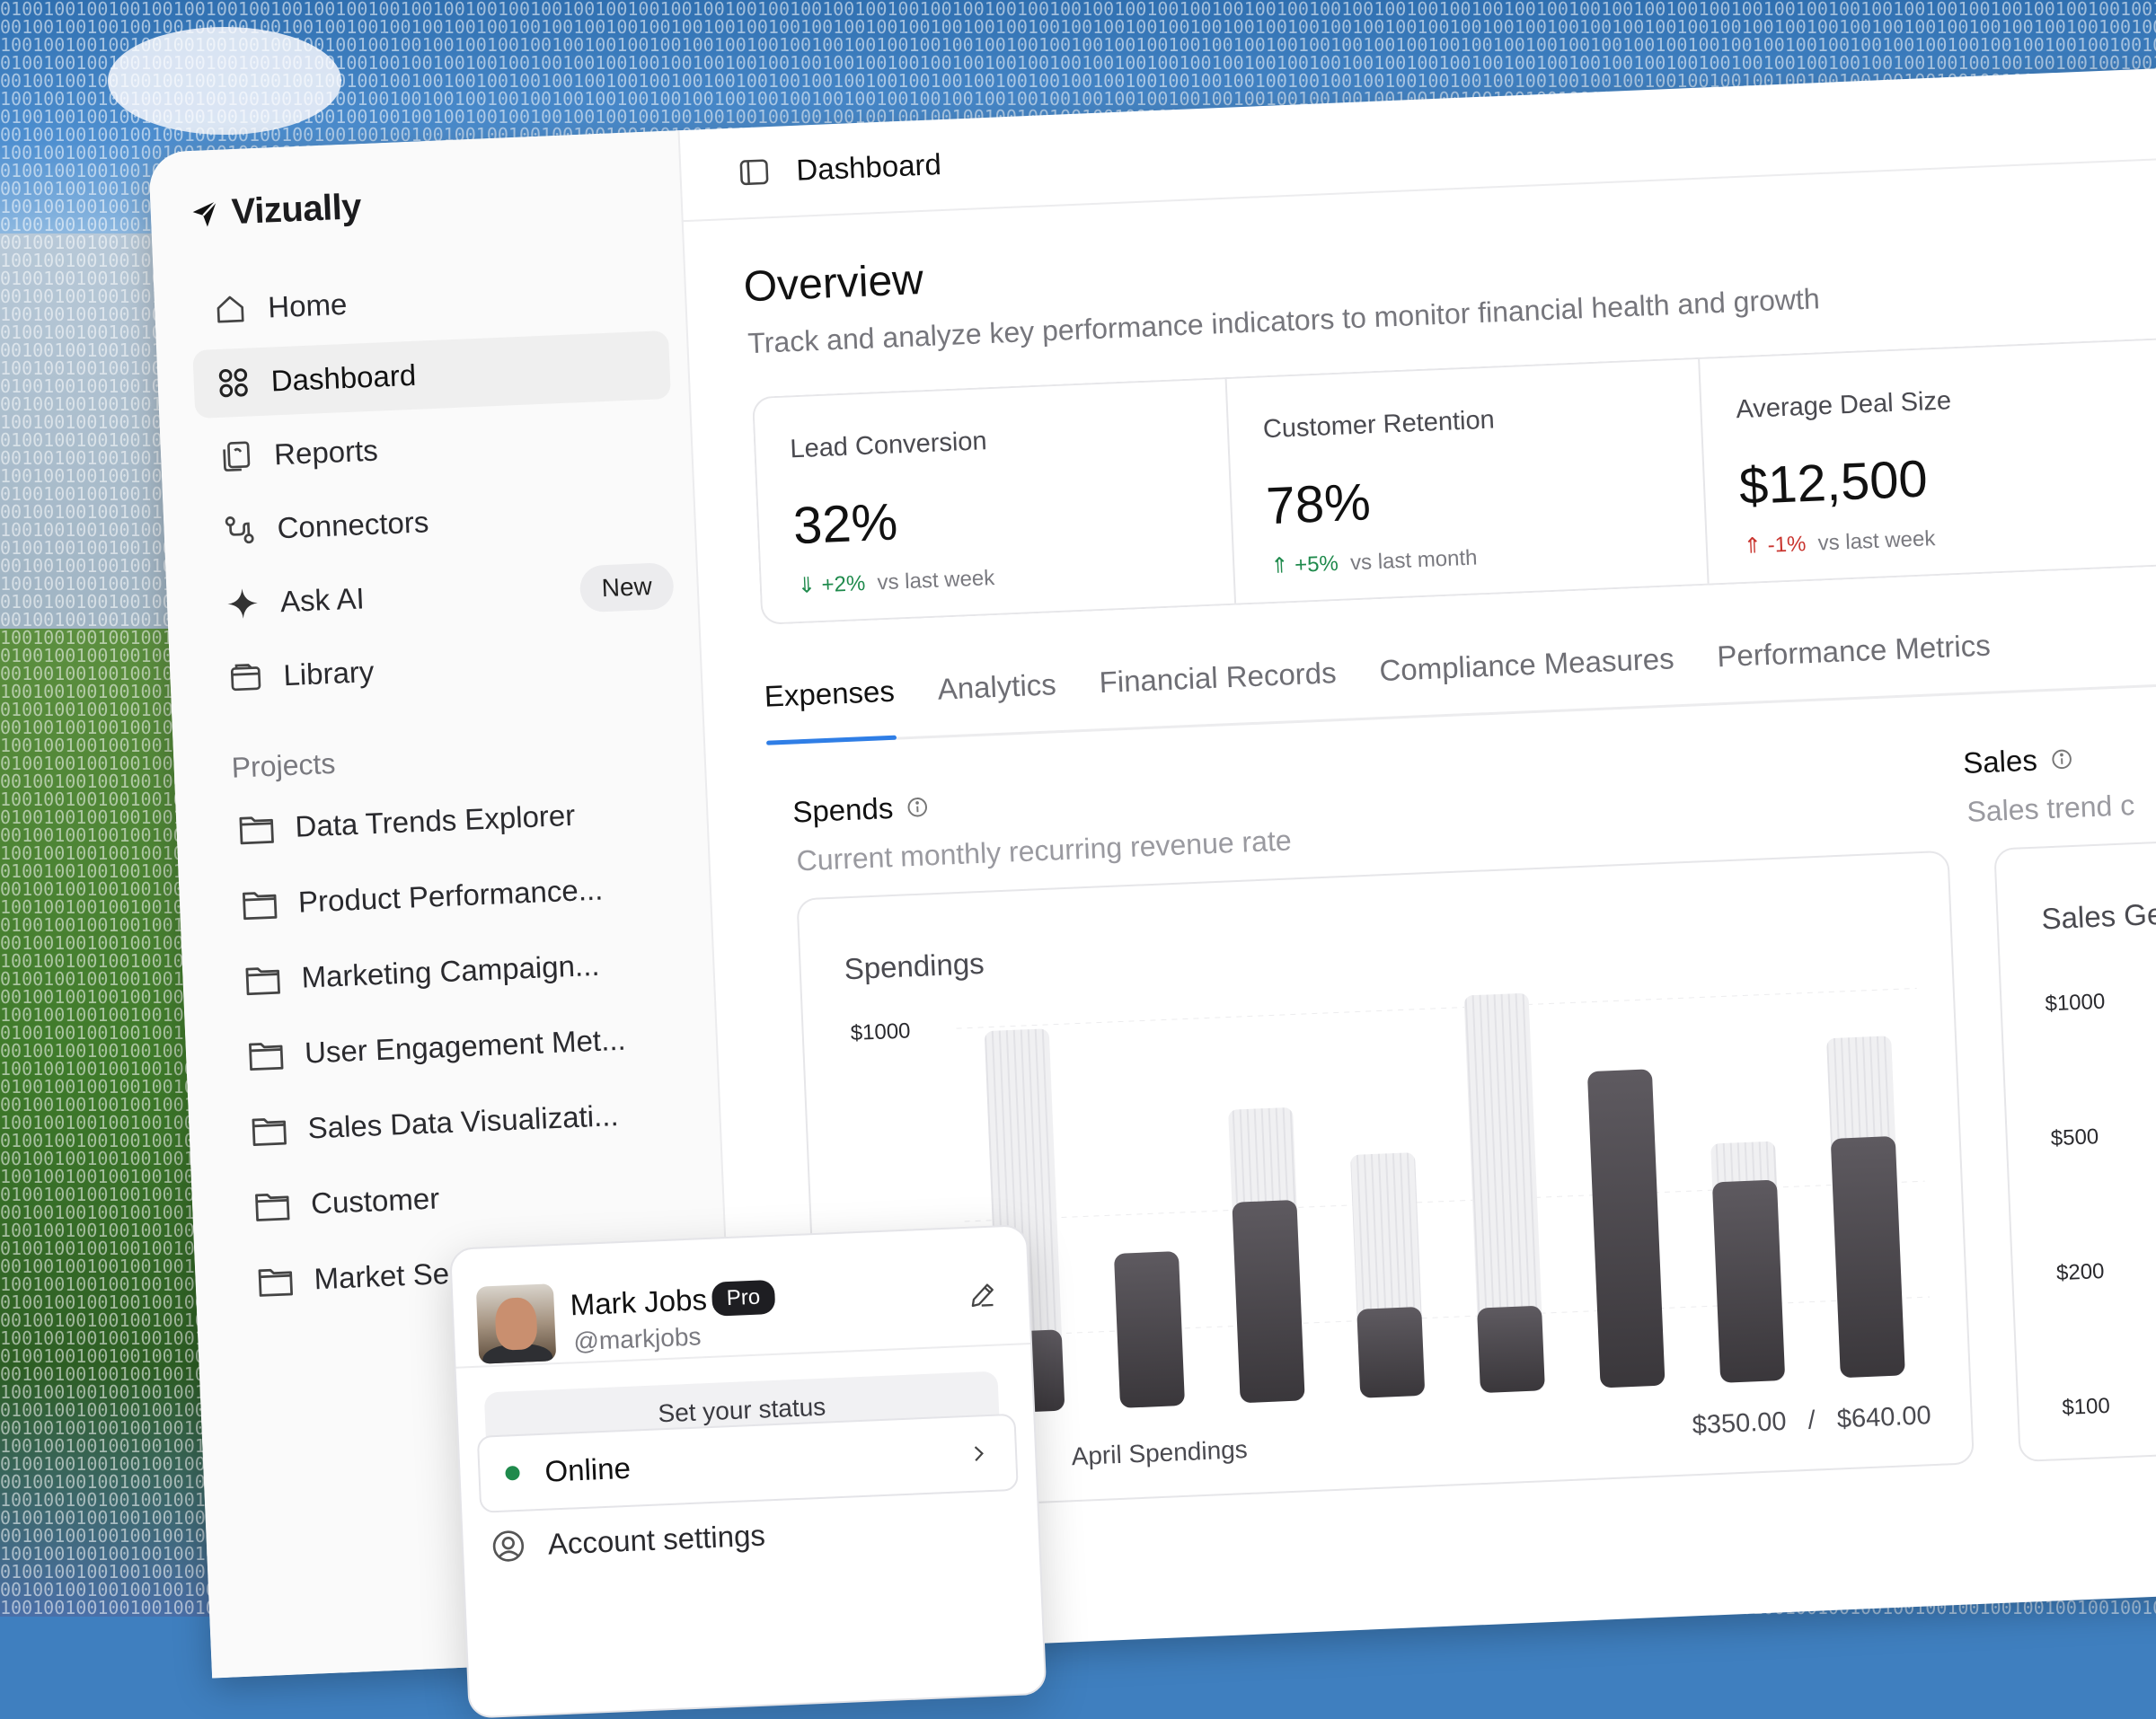 The image size is (2156, 1719). Describe the element at coordinates (243, 603) in the screenshot. I see `sparkle-icon` at that location.